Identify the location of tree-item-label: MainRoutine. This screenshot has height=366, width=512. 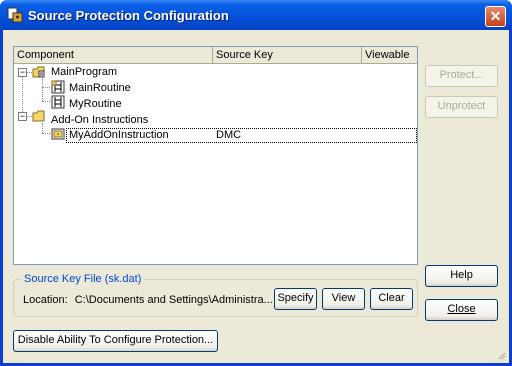
(100, 88).